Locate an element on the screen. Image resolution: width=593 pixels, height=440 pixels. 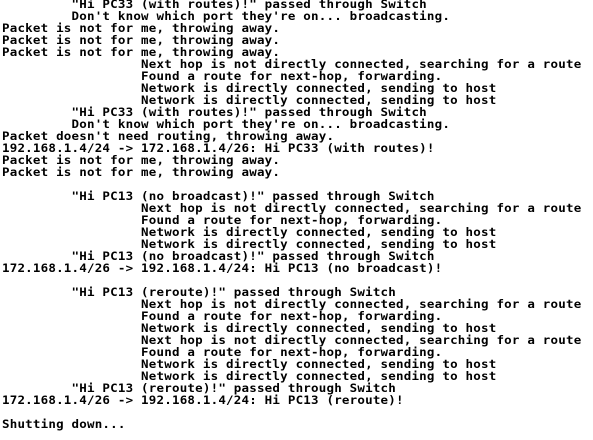
console-line: Packet is not for me, throwing away. is located at coordinates (141, 172).